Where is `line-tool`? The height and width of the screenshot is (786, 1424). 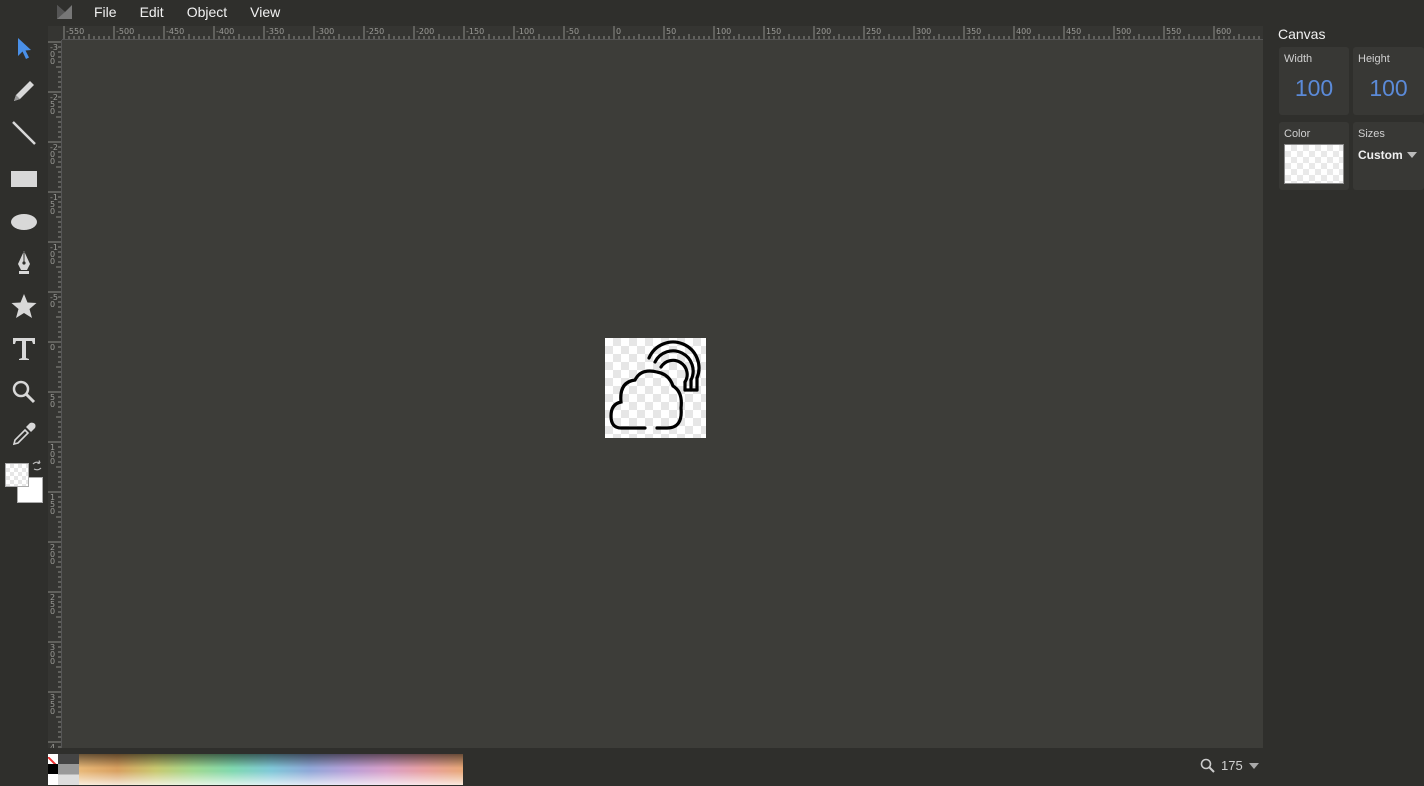 line-tool is located at coordinates (24, 133).